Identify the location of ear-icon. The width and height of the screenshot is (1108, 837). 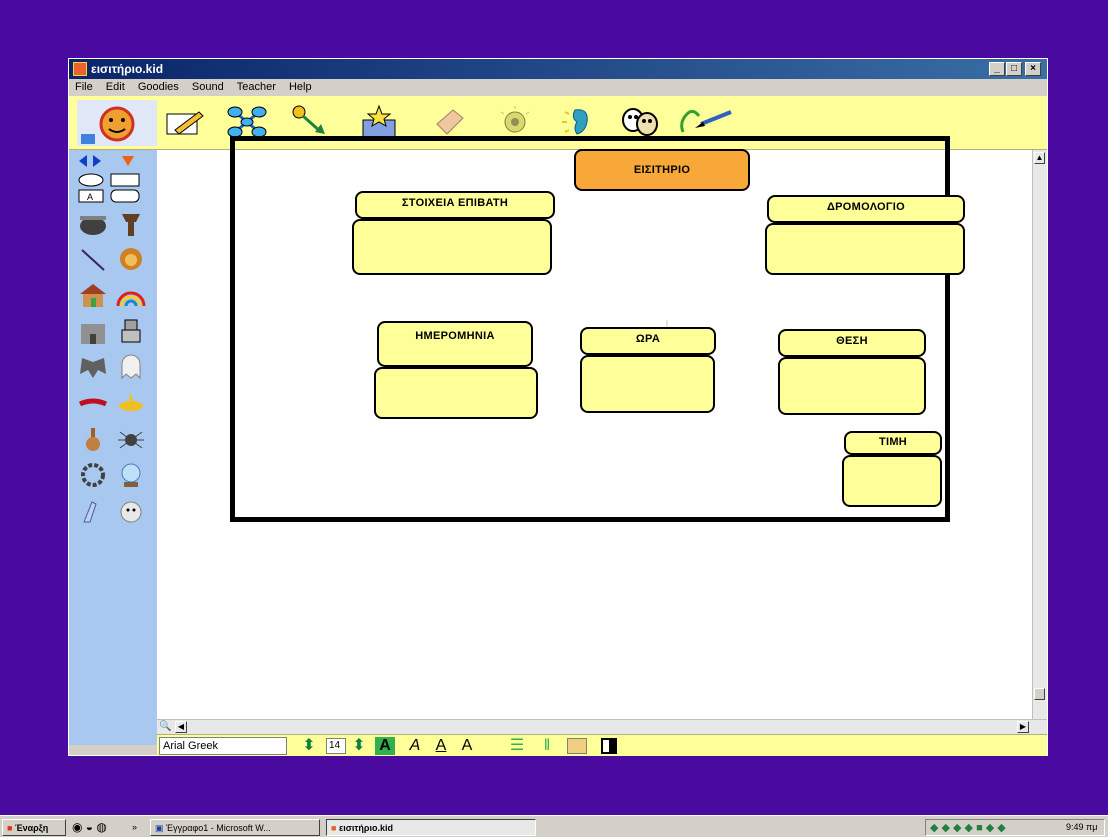
(579, 122).